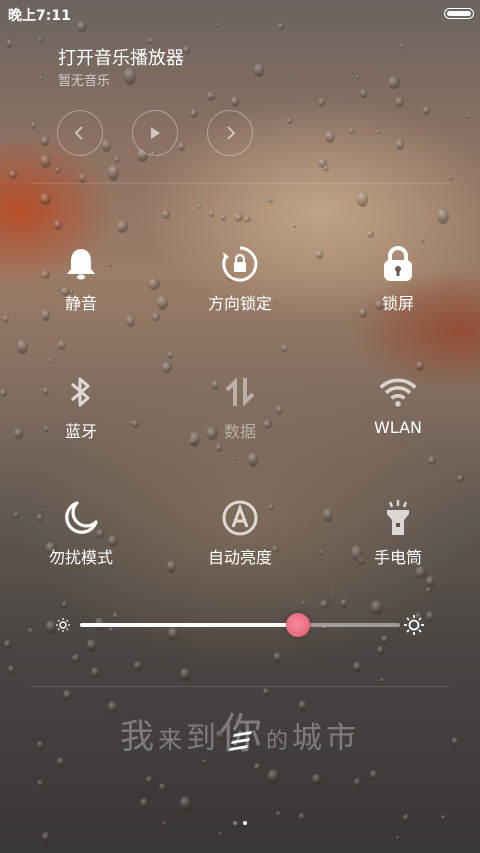  I want to click on toggle-mute: 静音, so click(81, 284).